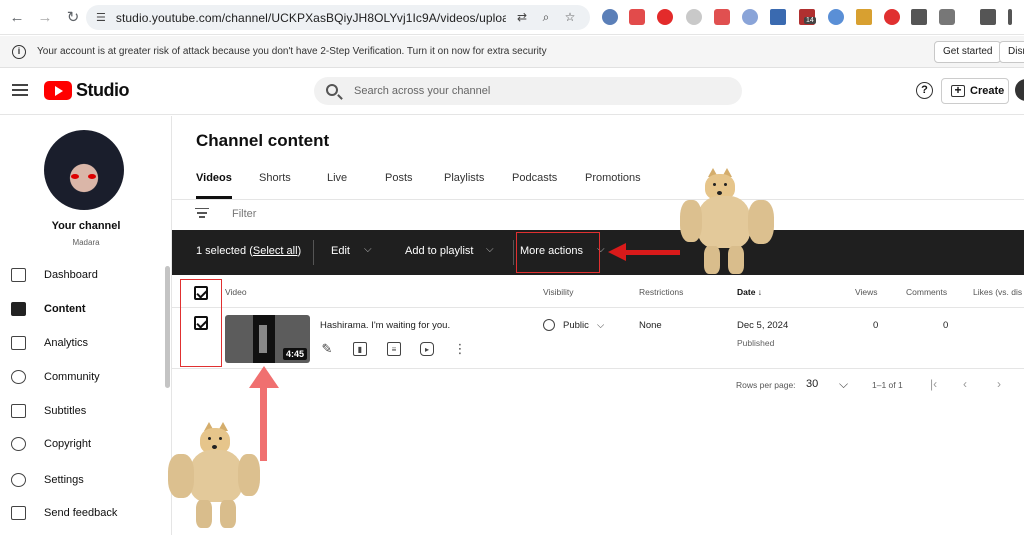 The width and height of the screenshot is (1024, 535). Describe the element at coordinates (214, 178) in the screenshot. I see `tab-videos: Videos` at that location.